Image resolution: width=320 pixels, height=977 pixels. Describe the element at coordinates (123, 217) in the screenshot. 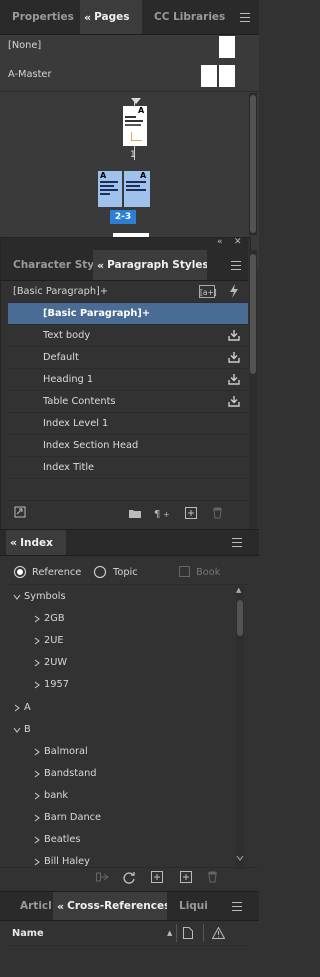

I see `spread-2-3-label: 2-3` at that location.